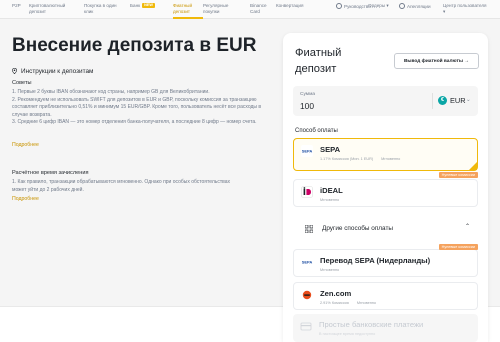  What do you see at coordinates (53, 8) in the screenshot?
I see `nav-item-crypto-deposit: Криптовалютный депозит` at bounding box center [53, 8].